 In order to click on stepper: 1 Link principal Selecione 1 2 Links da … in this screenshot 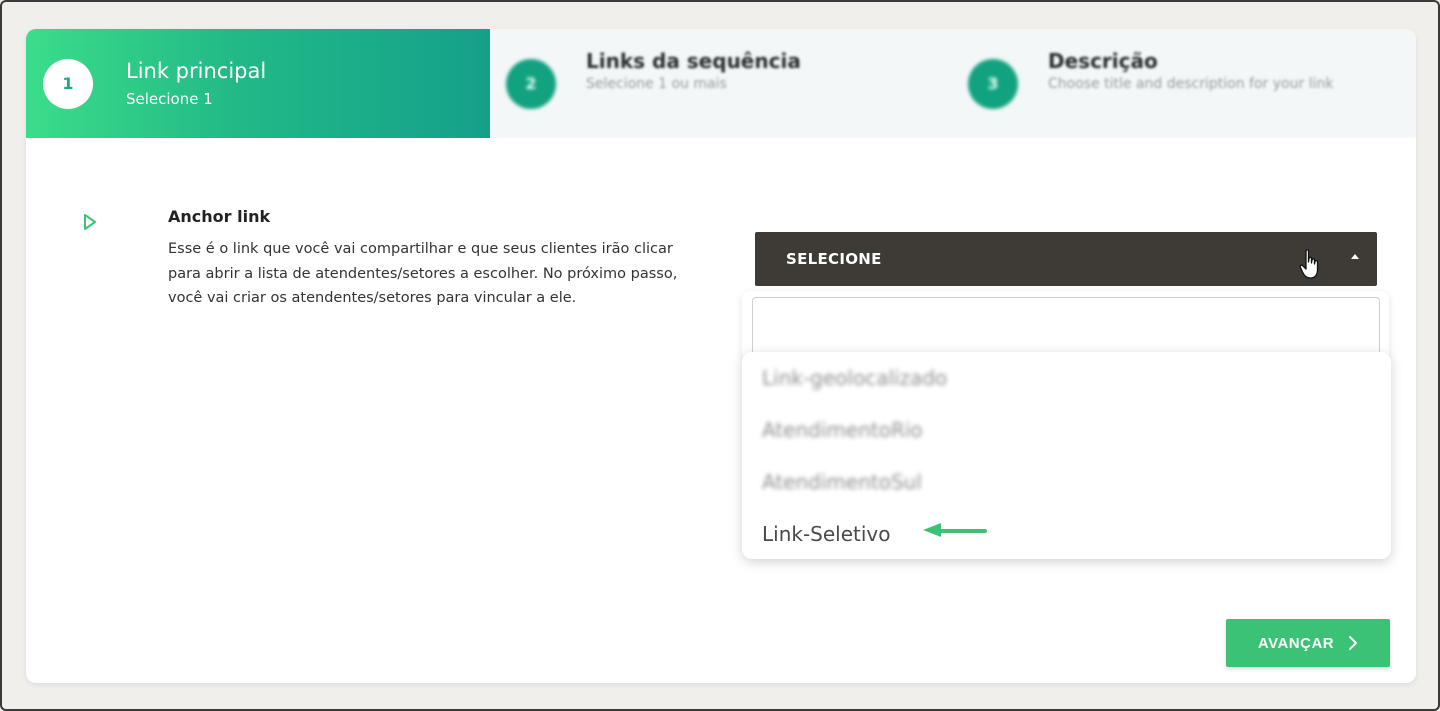, I will do `click(721, 83)`.